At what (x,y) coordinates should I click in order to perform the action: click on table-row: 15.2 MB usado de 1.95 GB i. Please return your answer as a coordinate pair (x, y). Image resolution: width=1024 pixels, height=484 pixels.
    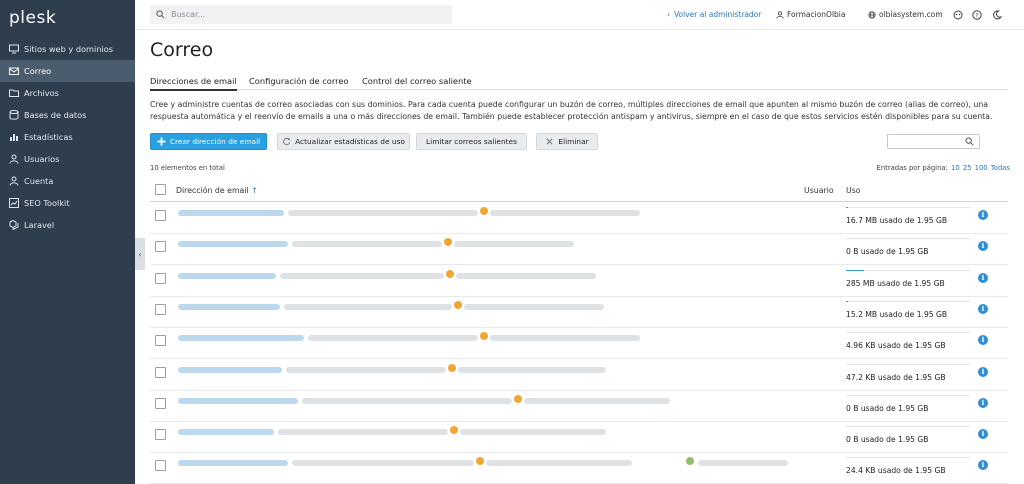
    Looking at the image, I should click on (579, 312).